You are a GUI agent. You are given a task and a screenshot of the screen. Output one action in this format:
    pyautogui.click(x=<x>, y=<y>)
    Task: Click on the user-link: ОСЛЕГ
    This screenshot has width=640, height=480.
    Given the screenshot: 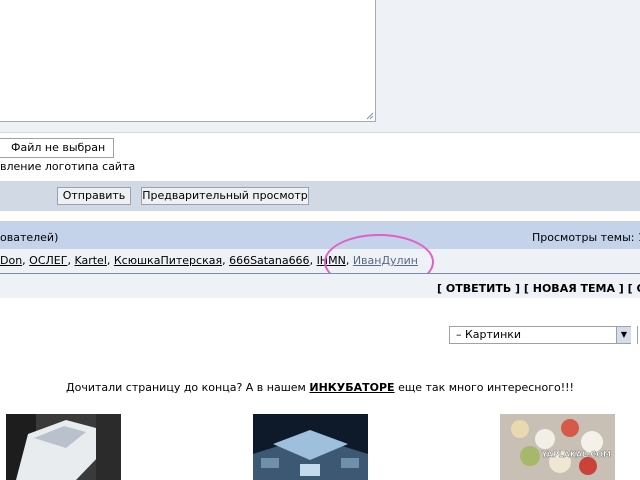 What is the action you would take?
    pyautogui.click(x=48, y=260)
    